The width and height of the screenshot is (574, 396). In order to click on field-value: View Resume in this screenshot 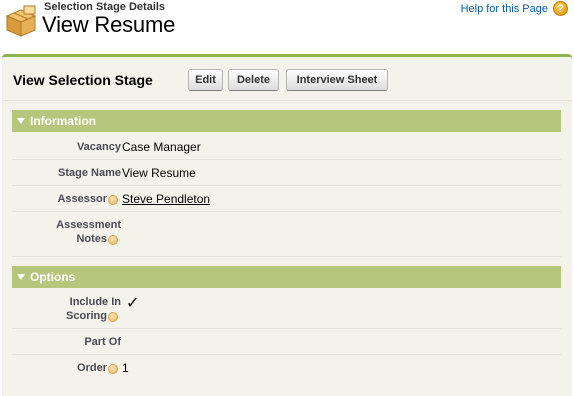, I will do `click(159, 173)`.